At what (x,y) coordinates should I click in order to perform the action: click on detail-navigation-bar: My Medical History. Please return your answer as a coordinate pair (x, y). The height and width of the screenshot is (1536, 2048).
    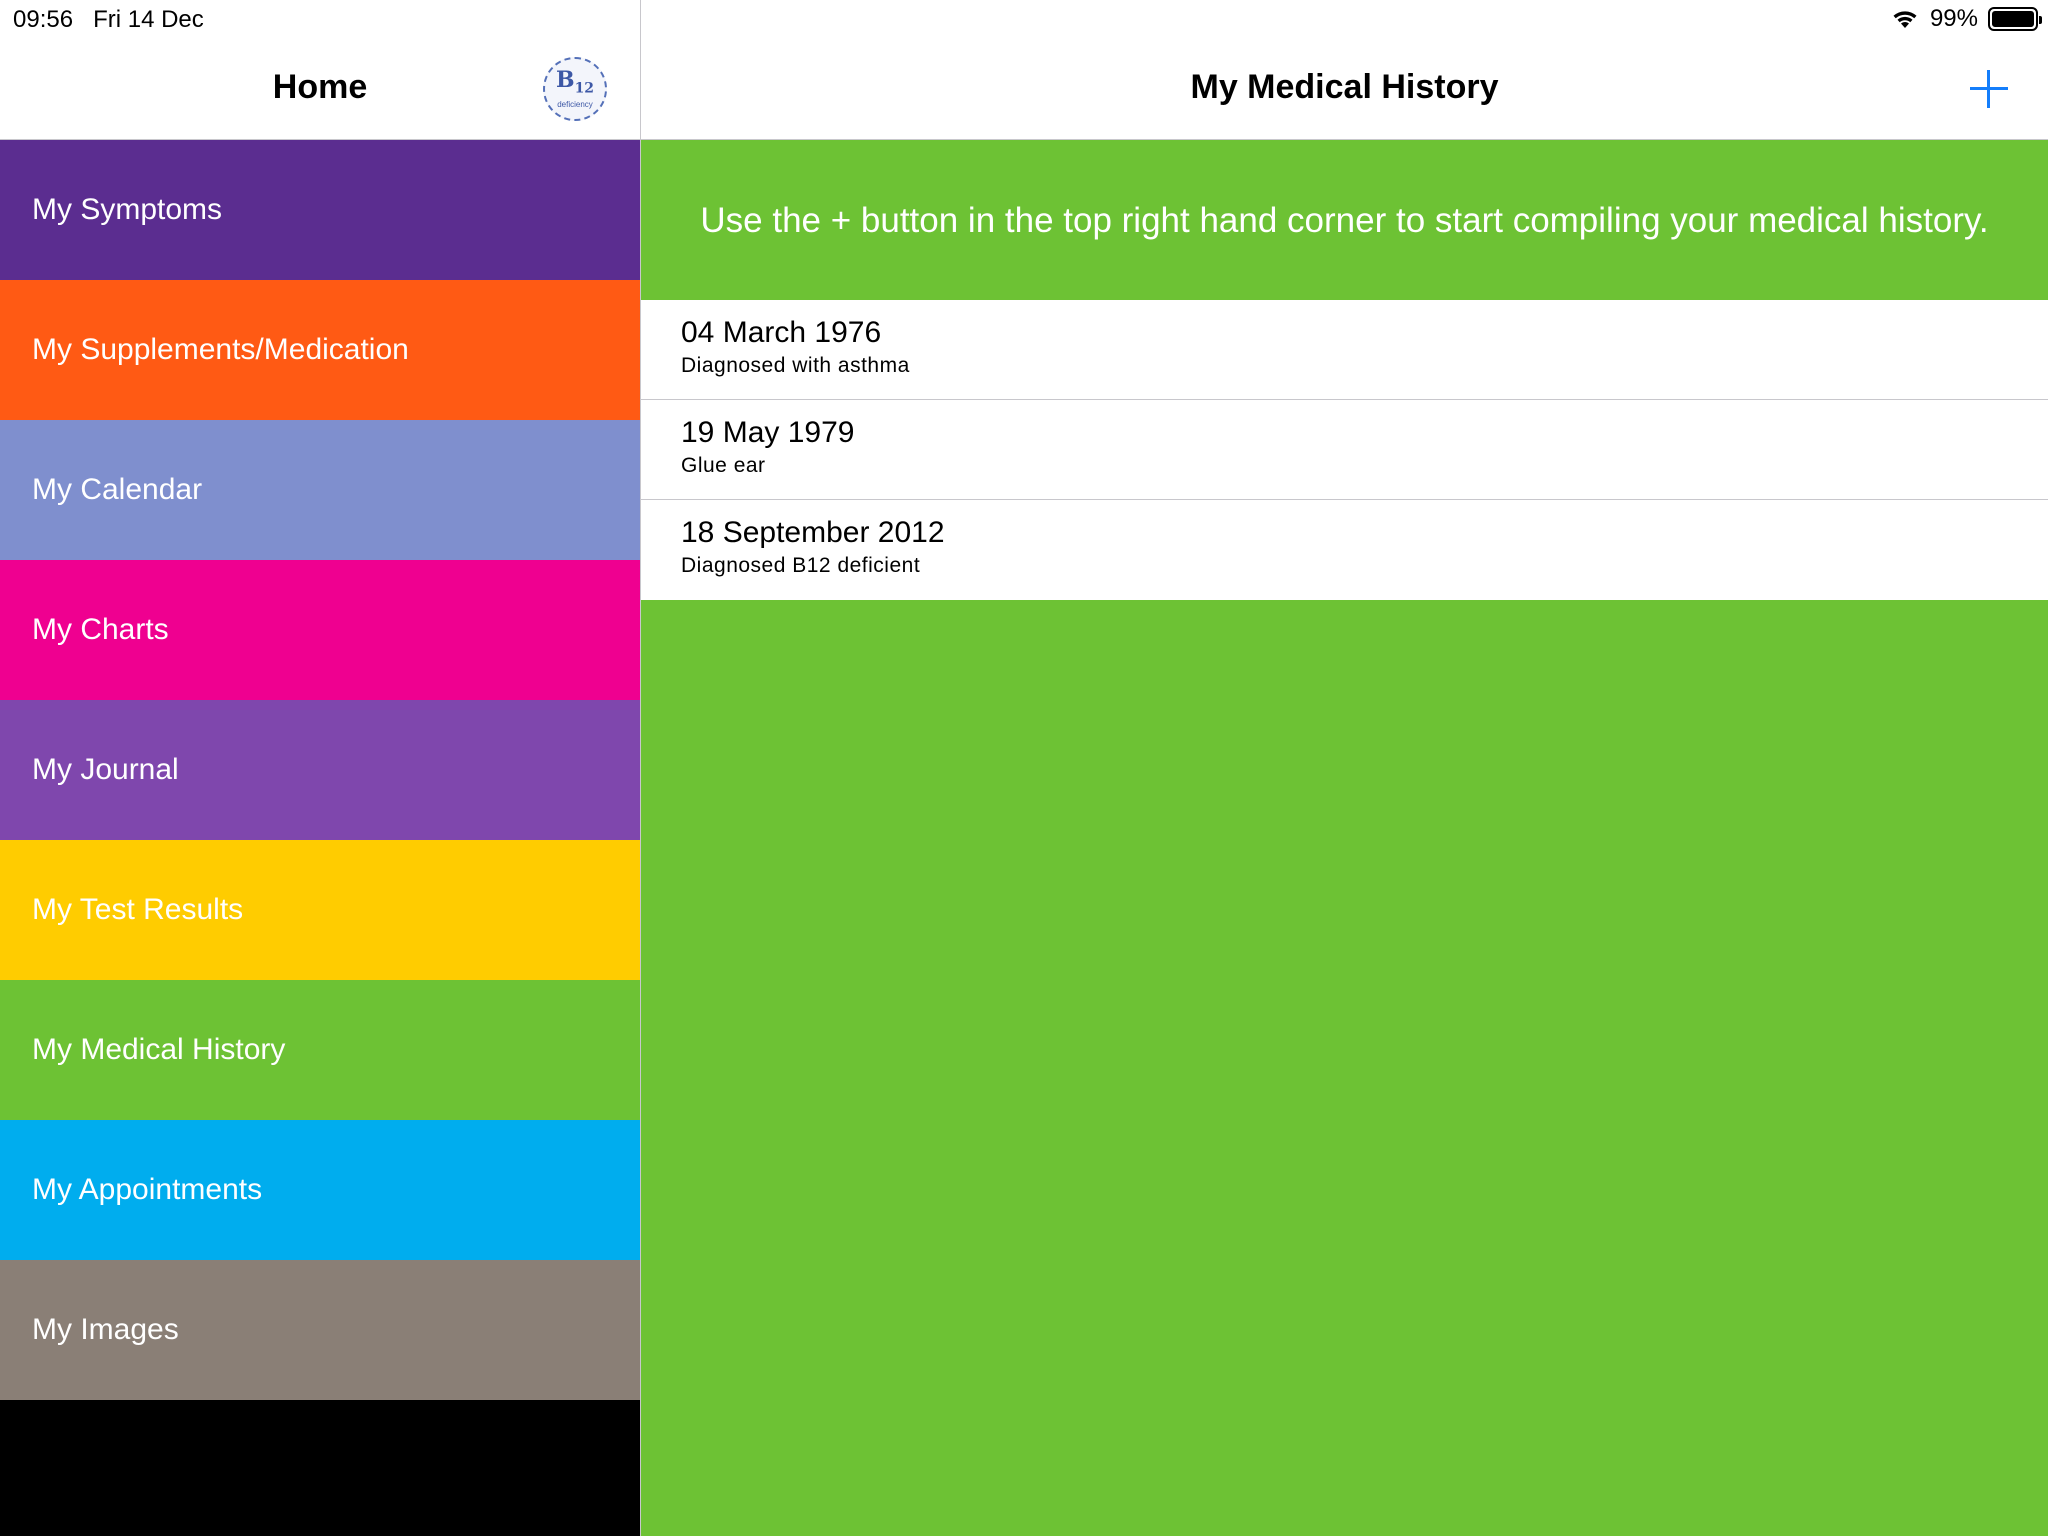
    Looking at the image, I should click on (1344, 70).